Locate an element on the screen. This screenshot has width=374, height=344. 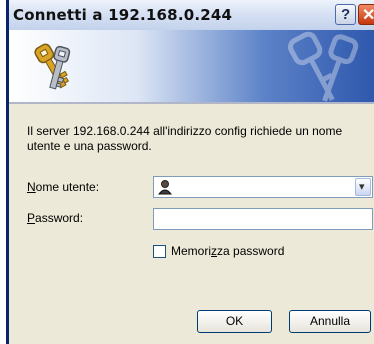
cancel-button: Annulla is located at coordinates (330, 321).